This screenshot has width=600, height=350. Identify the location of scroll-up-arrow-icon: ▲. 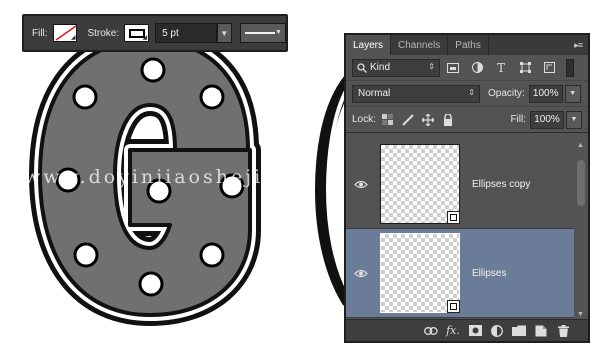
(580, 145).